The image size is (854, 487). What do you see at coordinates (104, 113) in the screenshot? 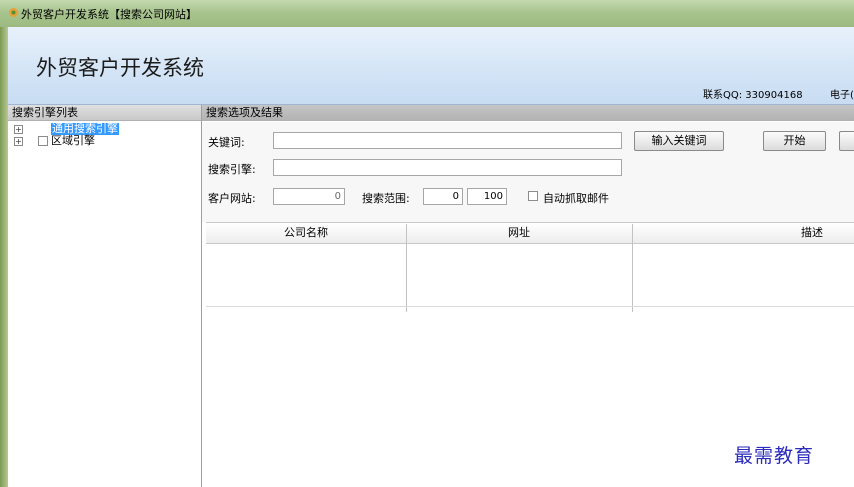
I see `search-engine-panel-title: 搜索引擎列表` at bounding box center [104, 113].